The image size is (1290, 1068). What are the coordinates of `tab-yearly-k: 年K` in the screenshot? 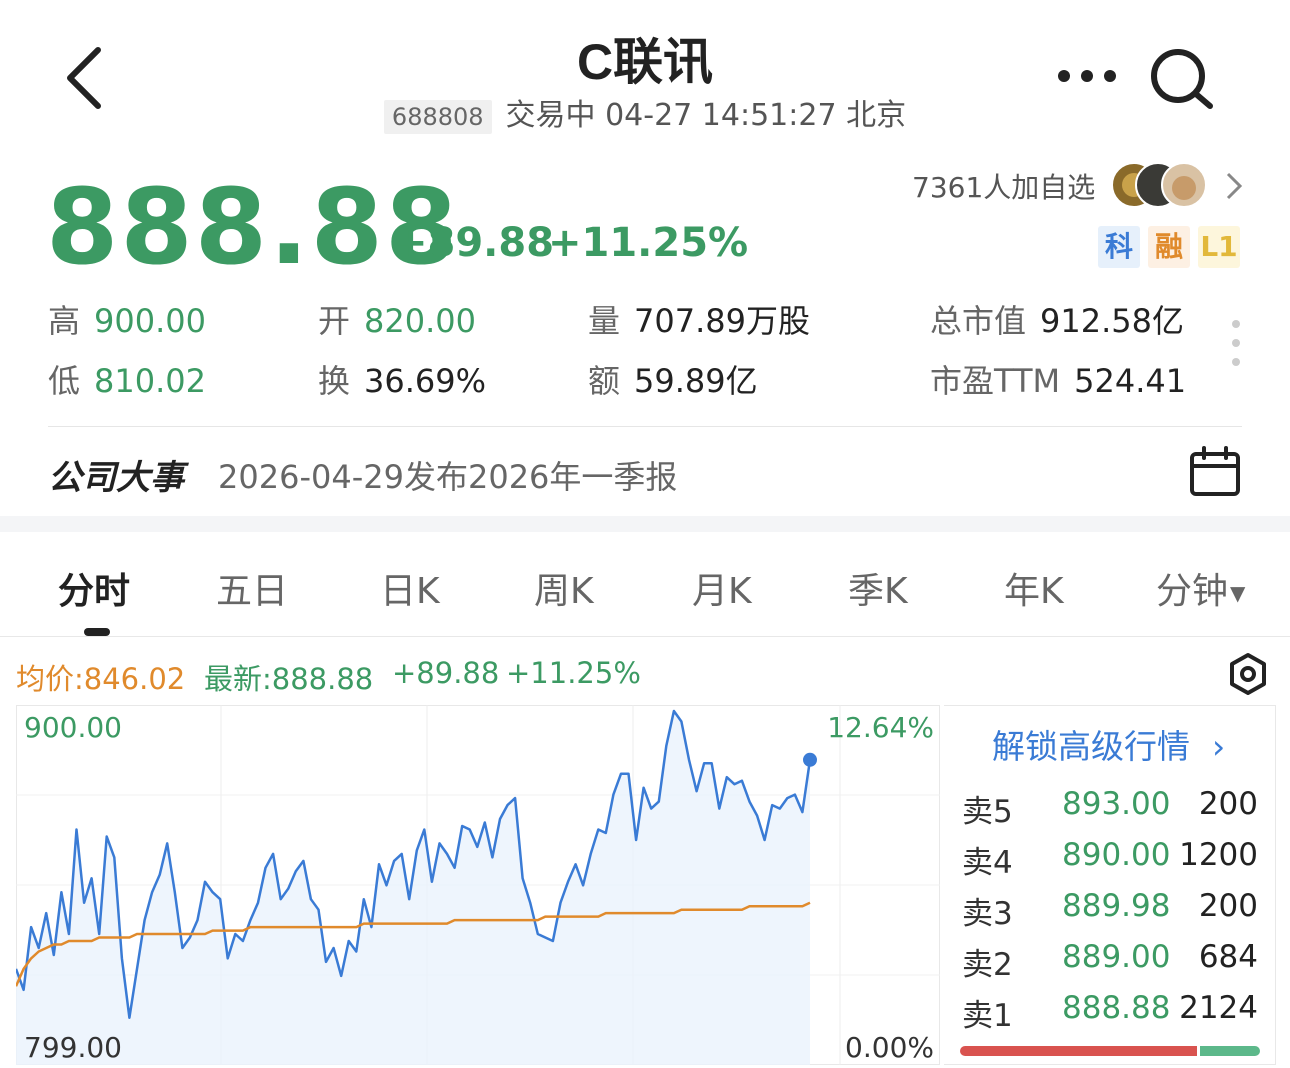 It's located at (1034, 588).